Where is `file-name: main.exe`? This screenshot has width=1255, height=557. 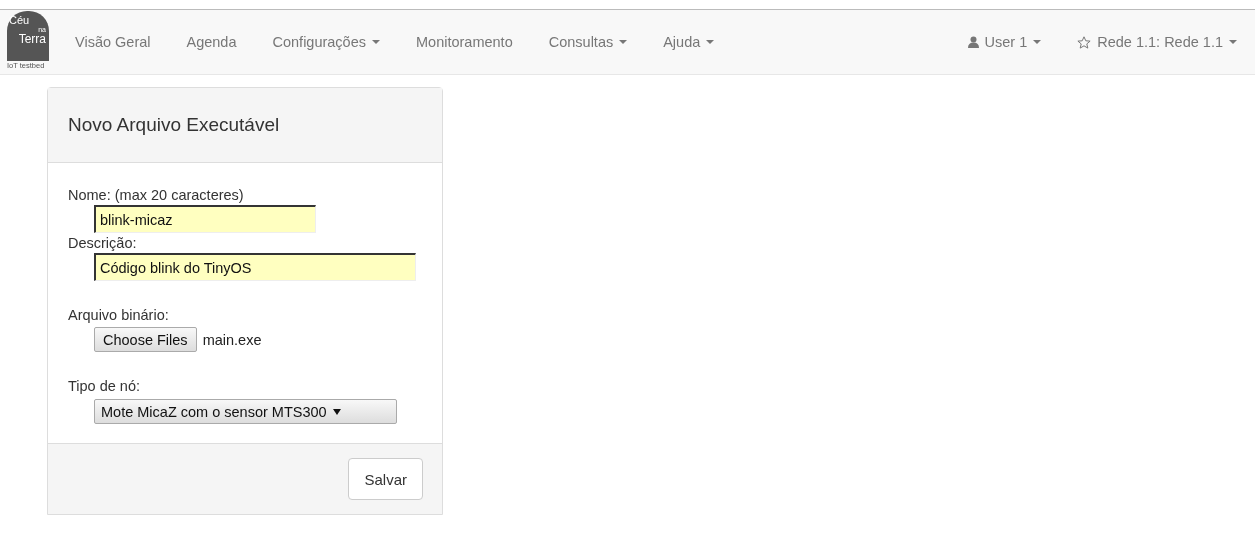 file-name: main.exe is located at coordinates (232, 339).